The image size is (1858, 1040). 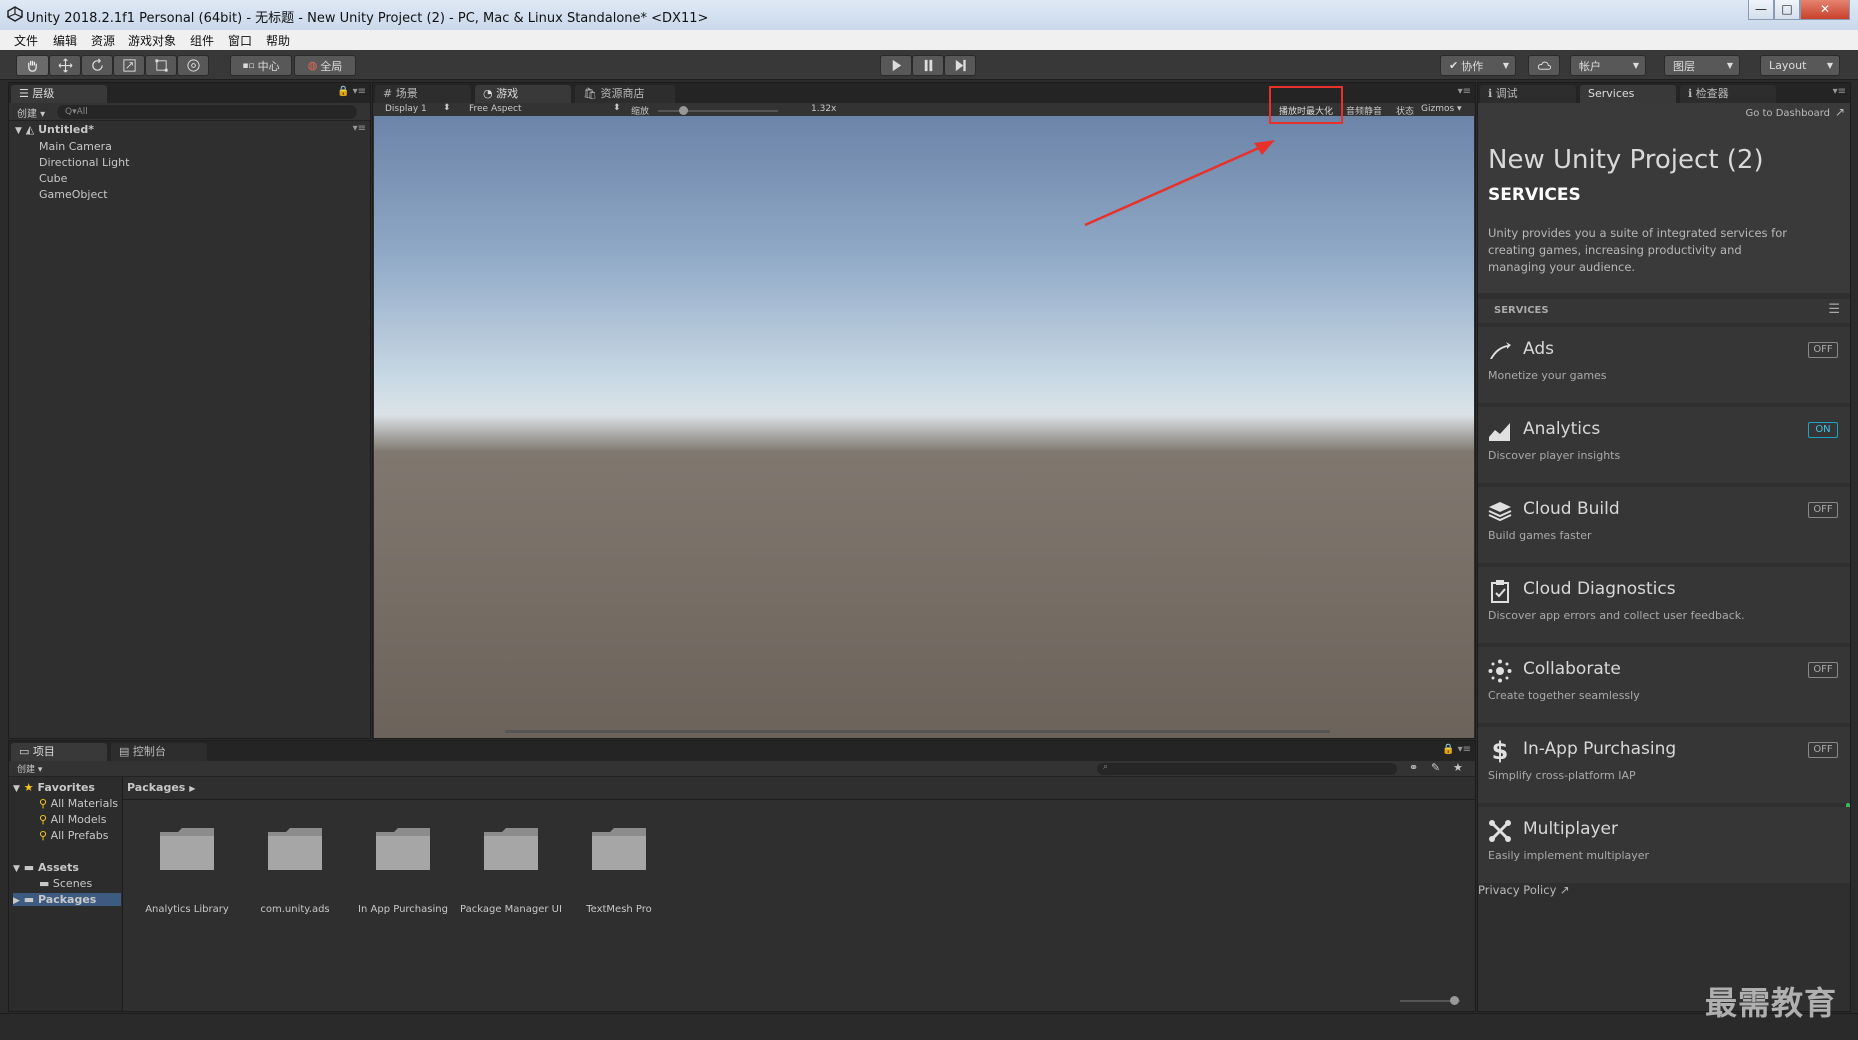 What do you see at coordinates (1823, 430) in the screenshot?
I see `service-toggle: ON` at bounding box center [1823, 430].